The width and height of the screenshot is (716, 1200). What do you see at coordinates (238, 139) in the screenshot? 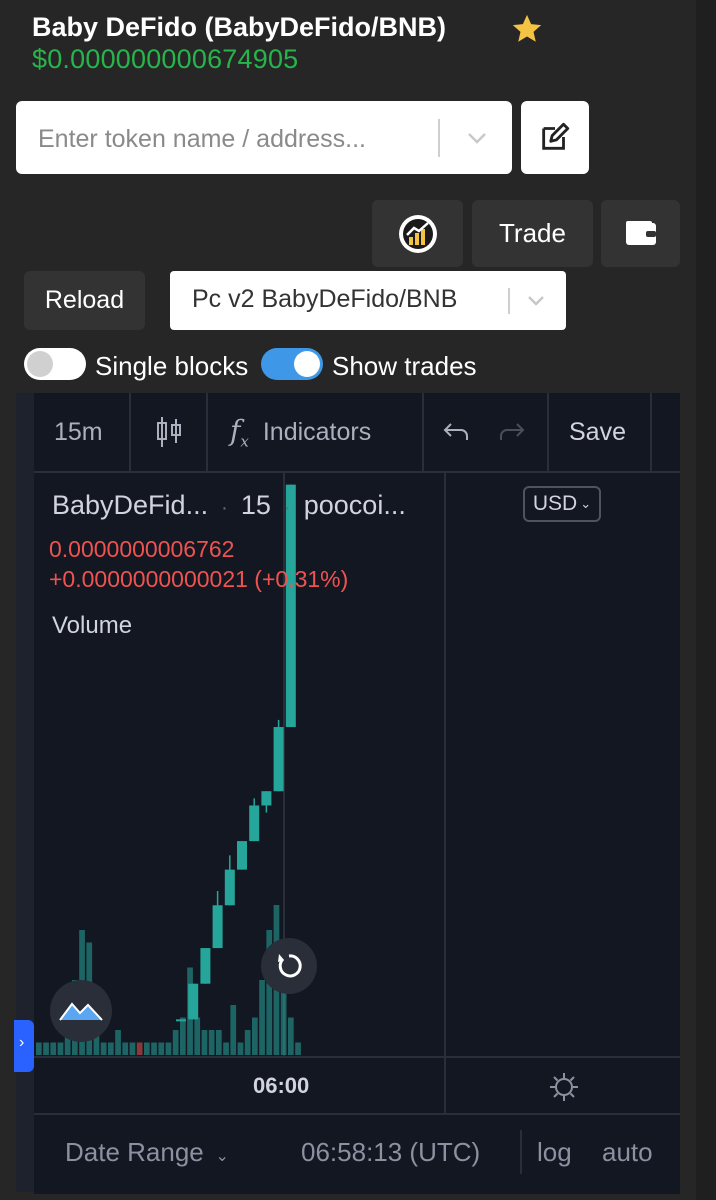
I see `search-input` at bounding box center [238, 139].